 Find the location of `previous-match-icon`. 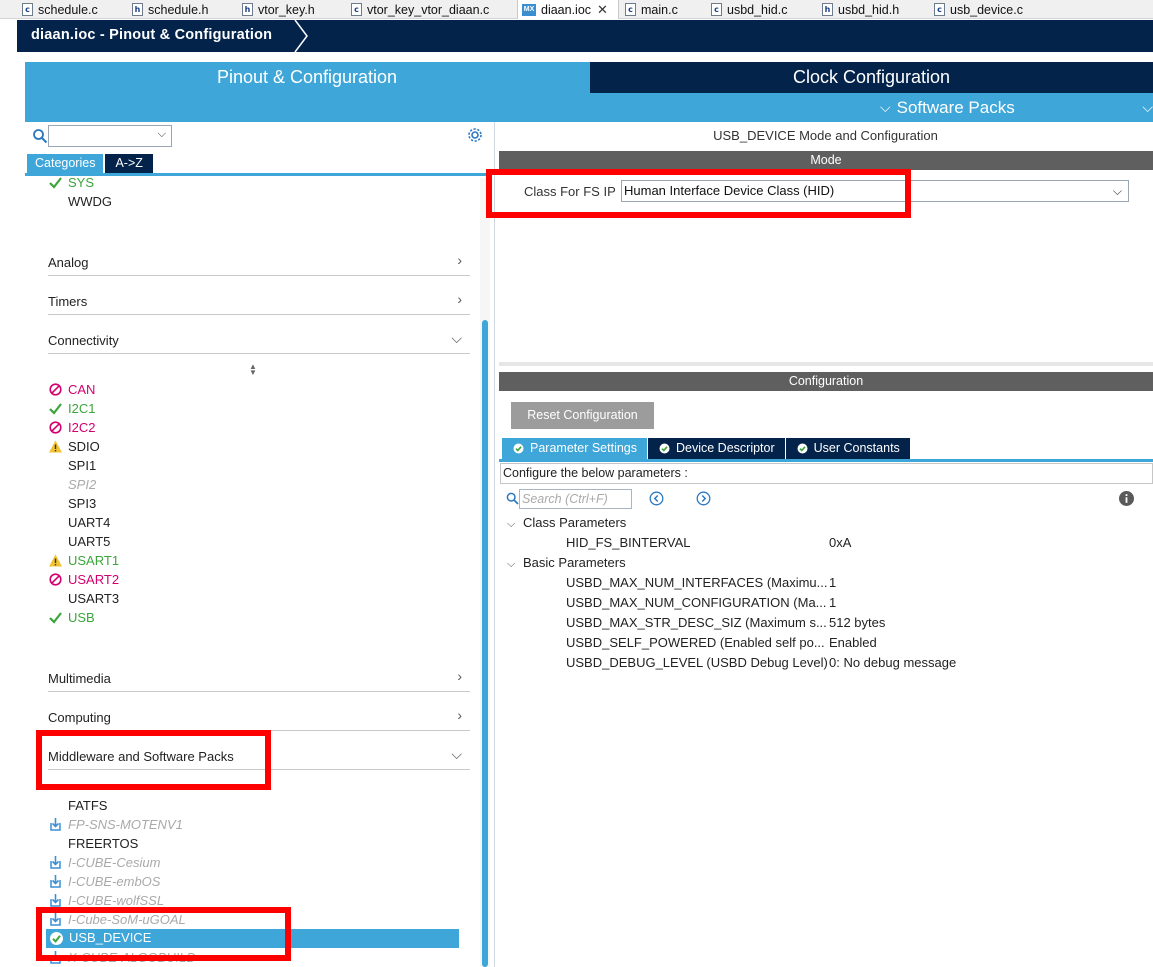

previous-match-icon is located at coordinates (656, 498).